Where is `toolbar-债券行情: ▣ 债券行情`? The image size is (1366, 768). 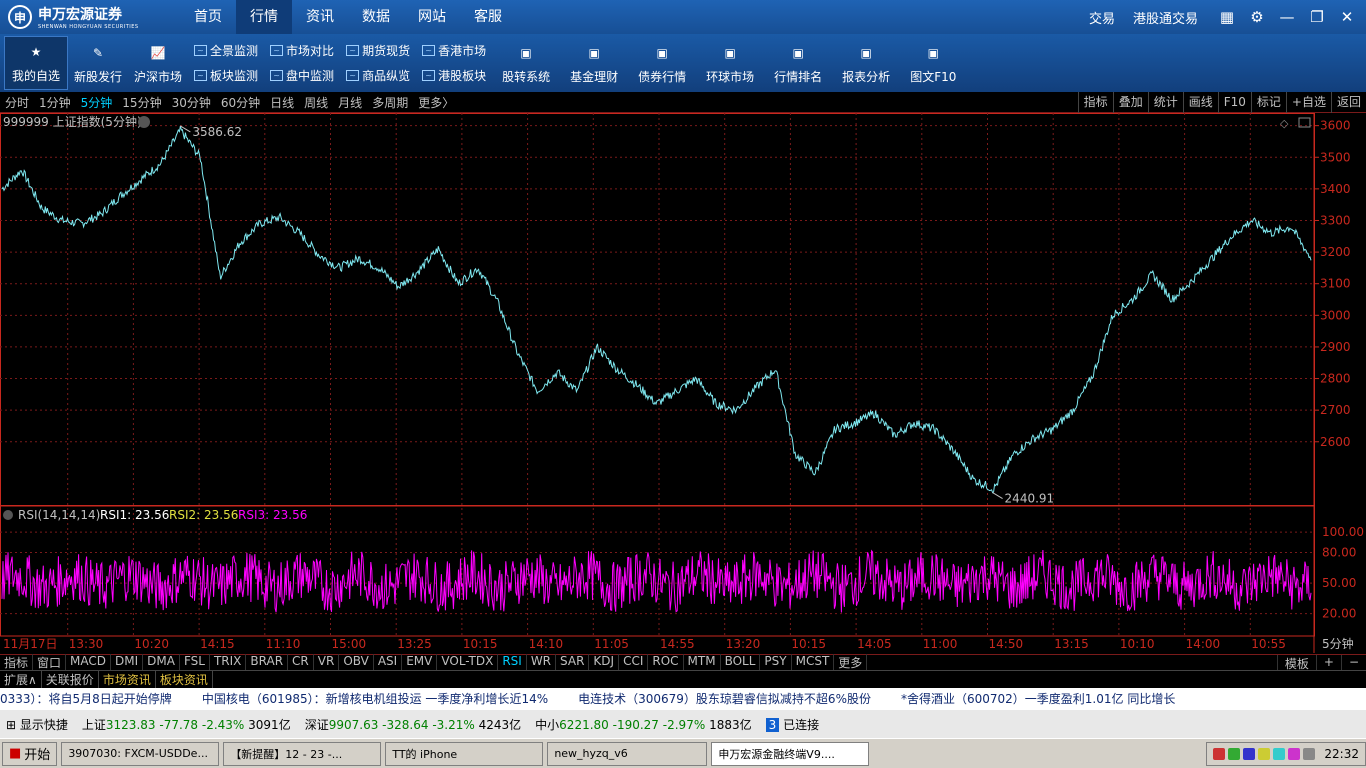
toolbar-债券行情: ▣ 债券行情 is located at coordinates (662, 63).